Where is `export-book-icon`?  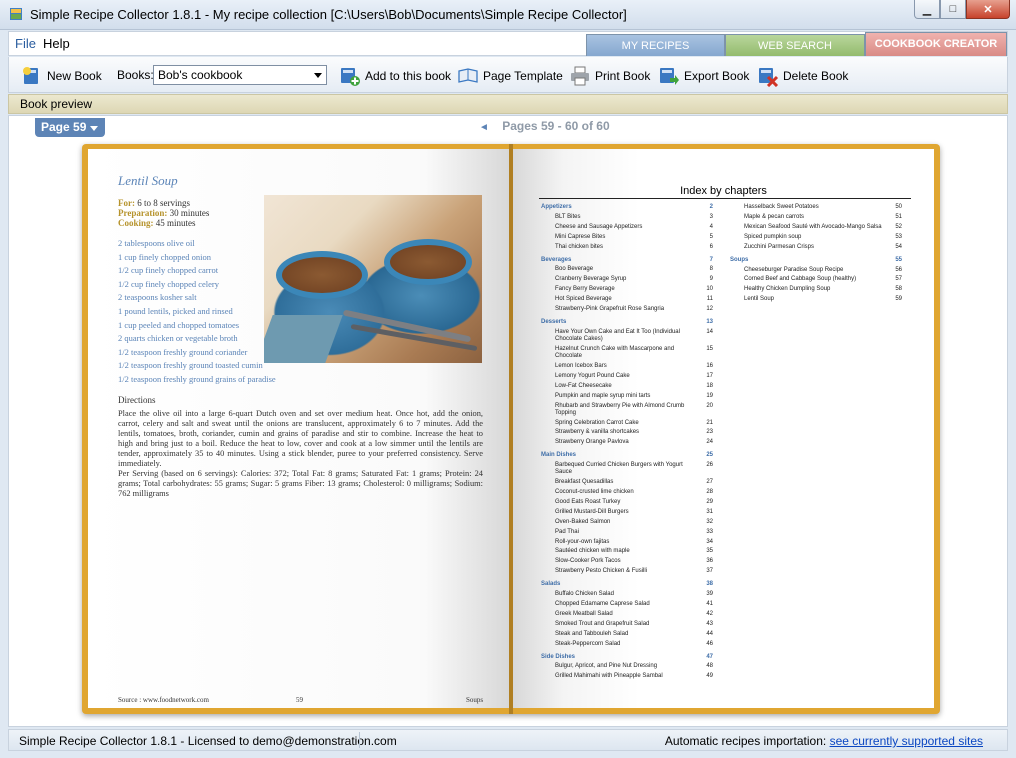
export-book-icon is located at coordinates (669, 76).